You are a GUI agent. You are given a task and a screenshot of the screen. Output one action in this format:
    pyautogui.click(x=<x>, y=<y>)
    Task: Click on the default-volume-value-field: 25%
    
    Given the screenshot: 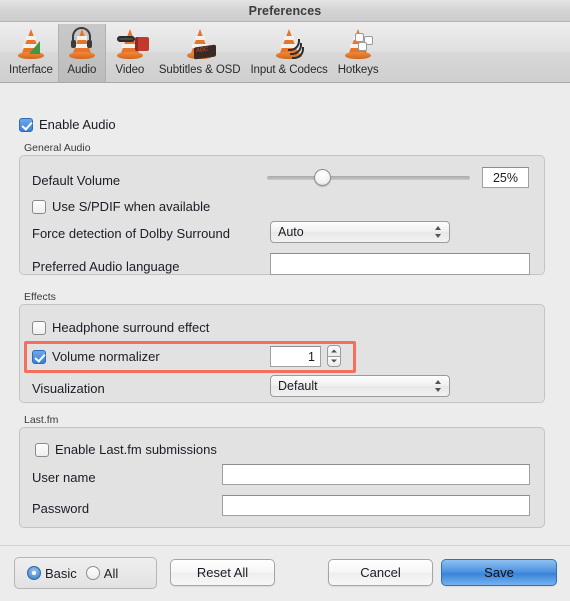 What is the action you would take?
    pyautogui.click(x=505, y=177)
    